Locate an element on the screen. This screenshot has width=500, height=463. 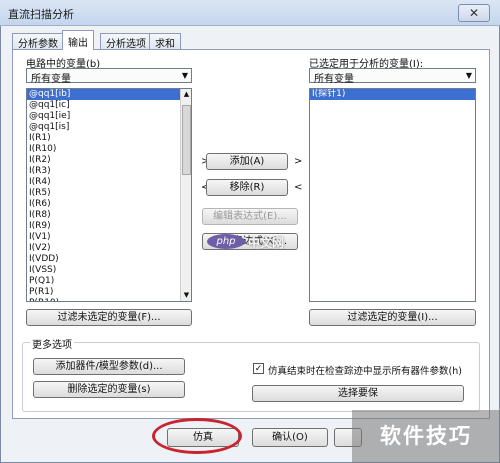
scroll-up-icon: ▲ is located at coordinates (186, 94).